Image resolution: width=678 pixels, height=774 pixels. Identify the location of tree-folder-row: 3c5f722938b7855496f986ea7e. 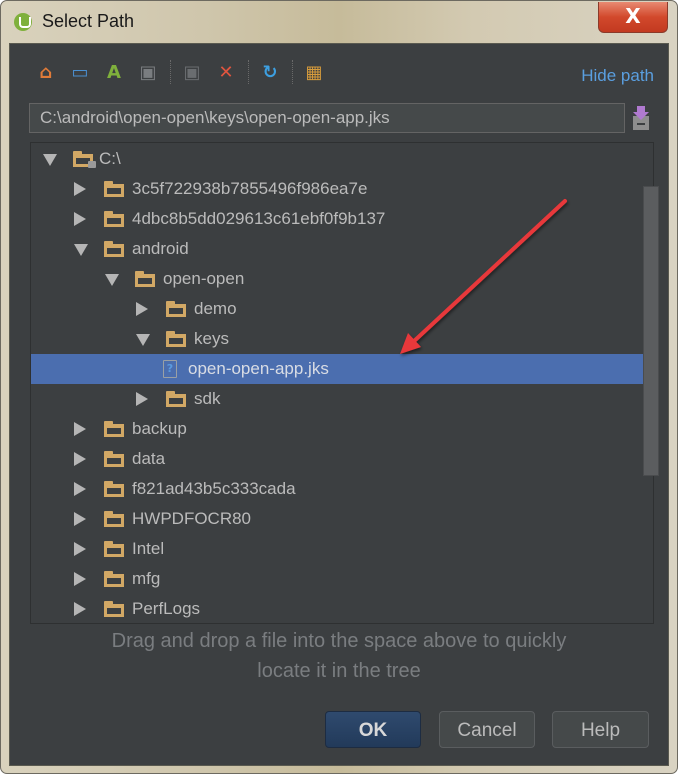
(342, 189).